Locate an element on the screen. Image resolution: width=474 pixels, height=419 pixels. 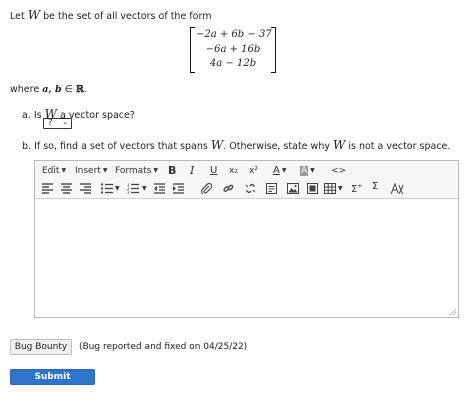
equation-editor-button: Σ+ is located at coordinates (357, 187).